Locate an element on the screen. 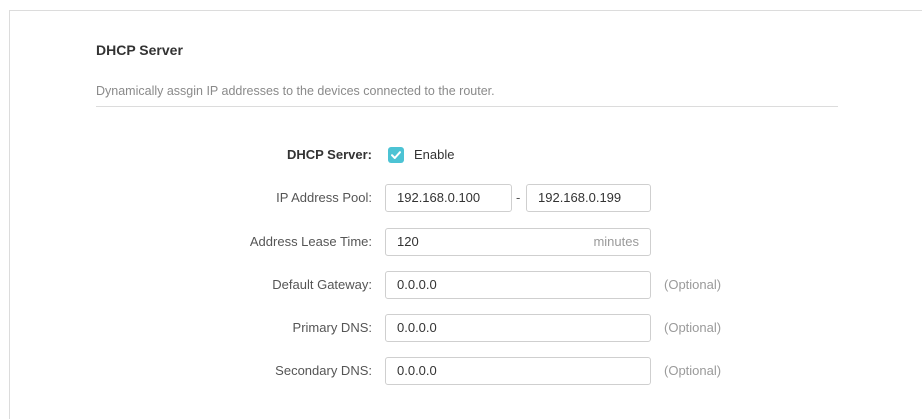 The width and height of the screenshot is (922, 419). checkmark-icon is located at coordinates (396, 155).